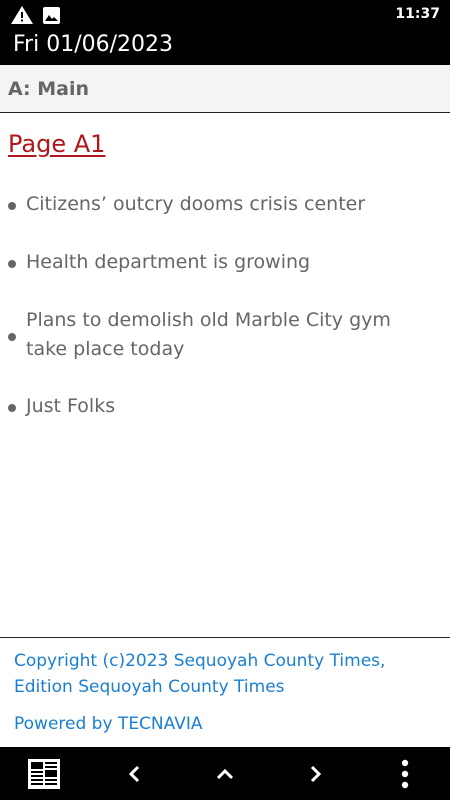 The image size is (450, 800). I want to click on newspaper-icon, so click(44, 774).